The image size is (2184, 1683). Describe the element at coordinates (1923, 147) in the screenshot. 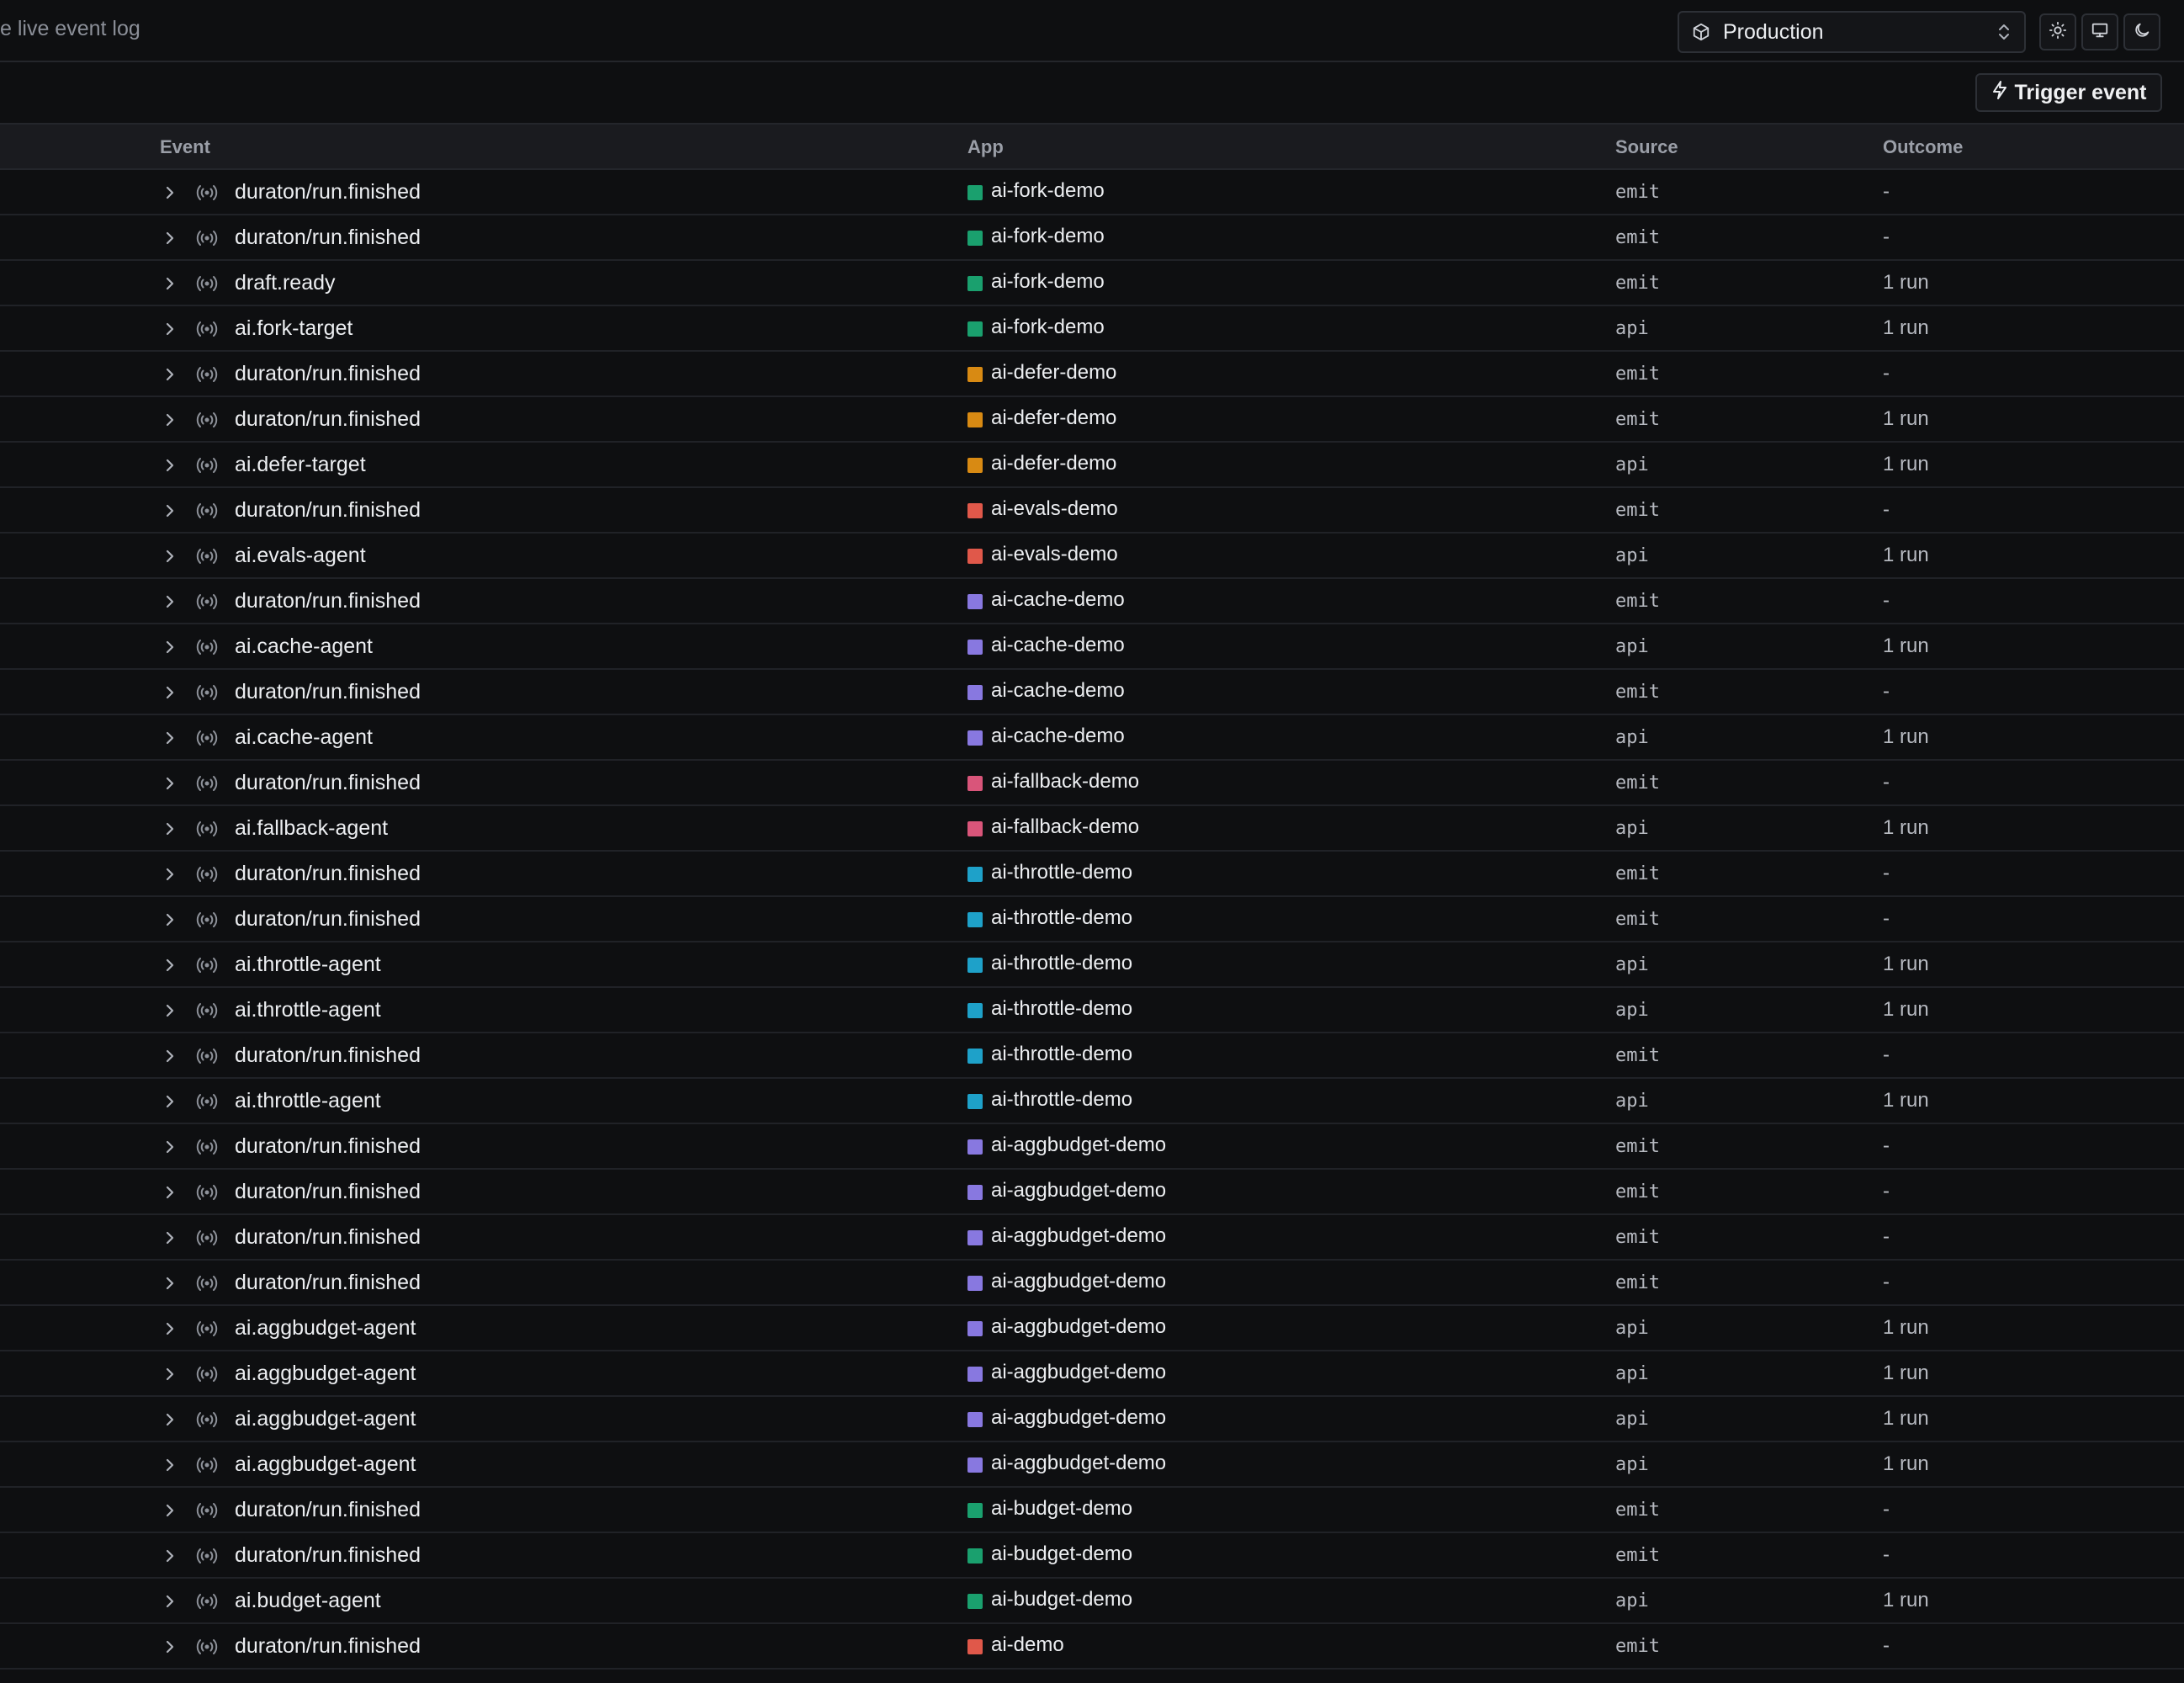

I see `column-header-outcome: Outcome` at that location.